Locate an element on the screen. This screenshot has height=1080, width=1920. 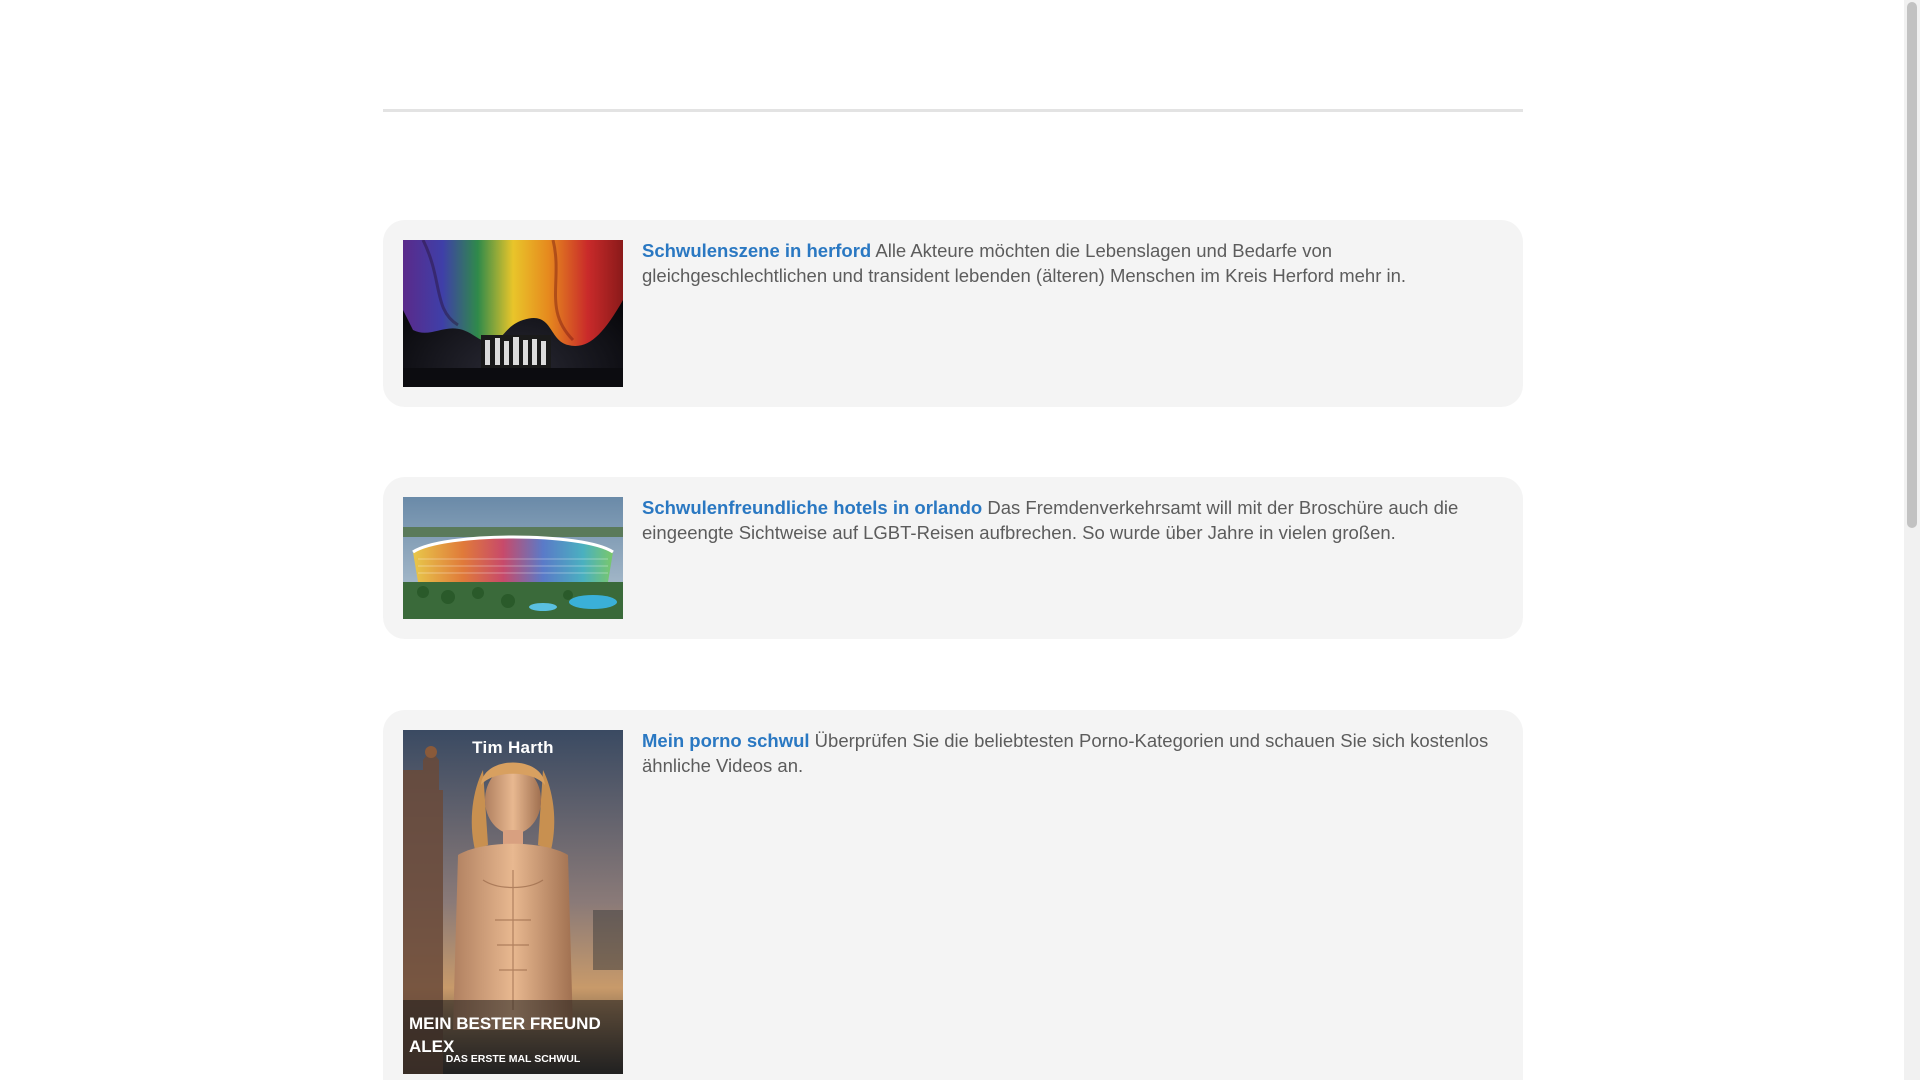
scrollbar-thumb is located at coordinates (1912, 265).